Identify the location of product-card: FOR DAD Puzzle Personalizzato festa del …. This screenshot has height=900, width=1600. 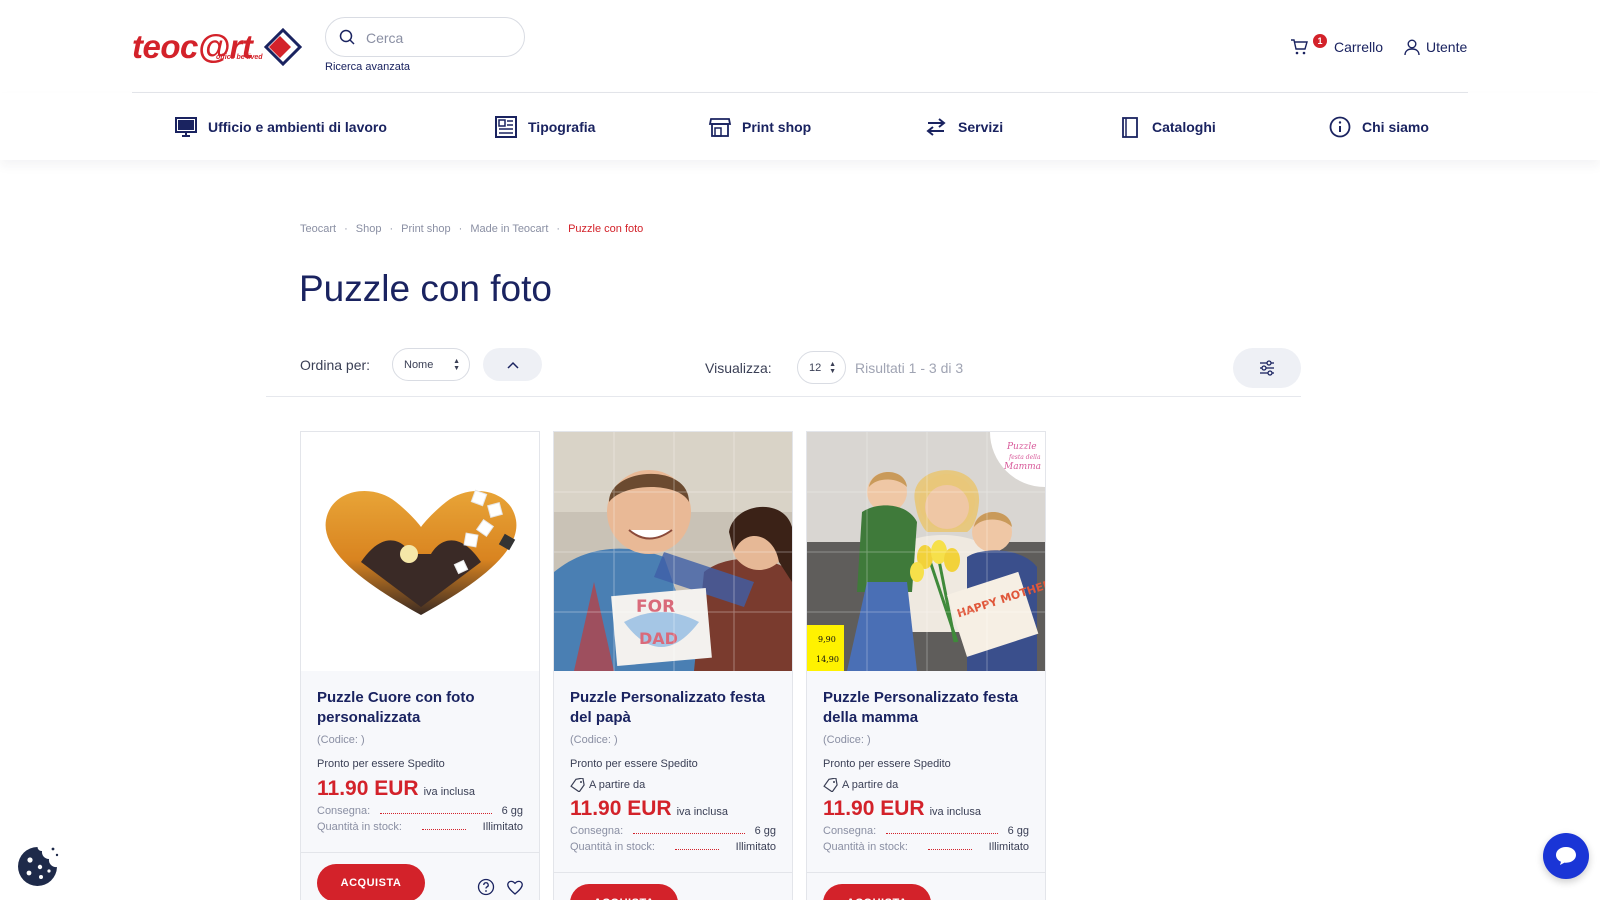
(673, 665).